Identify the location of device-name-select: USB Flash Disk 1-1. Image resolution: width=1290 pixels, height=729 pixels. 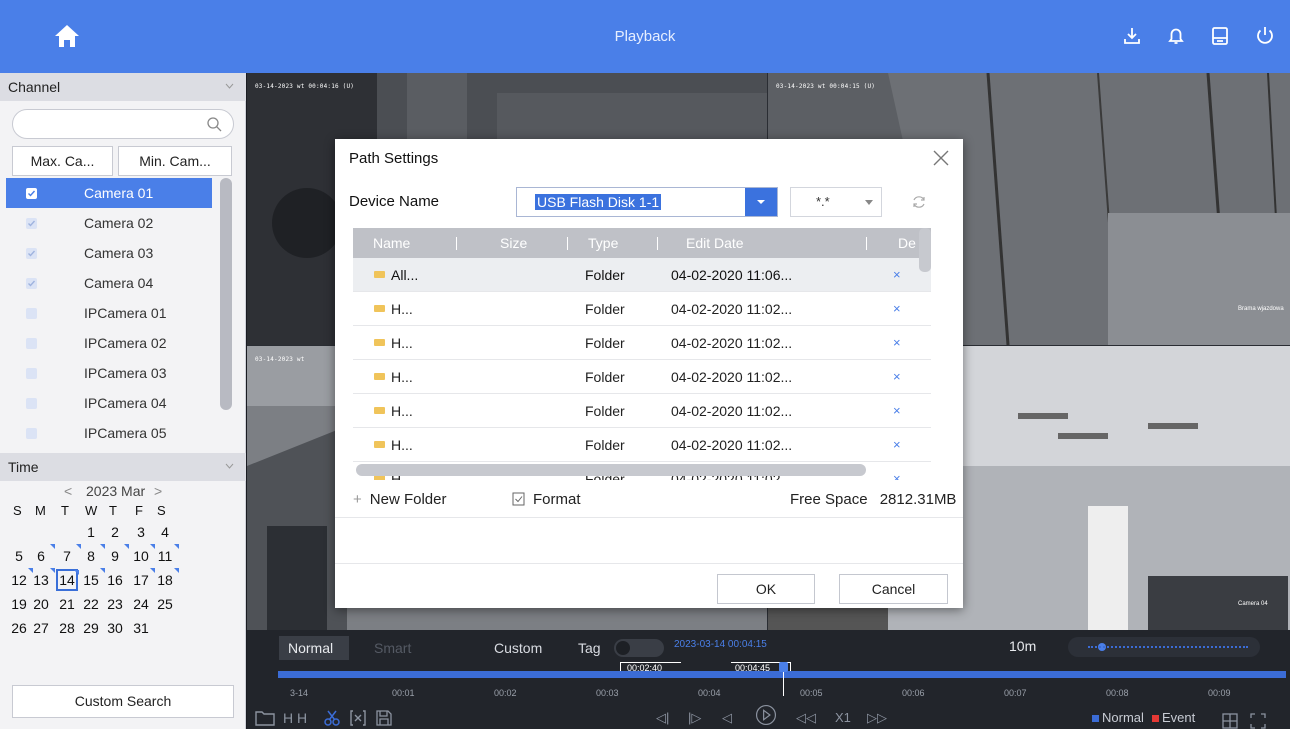
(647, 202).